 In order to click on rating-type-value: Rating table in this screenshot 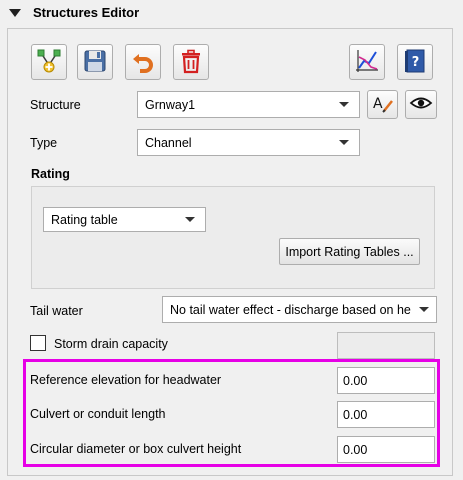, I will do `click(84, 219)`.